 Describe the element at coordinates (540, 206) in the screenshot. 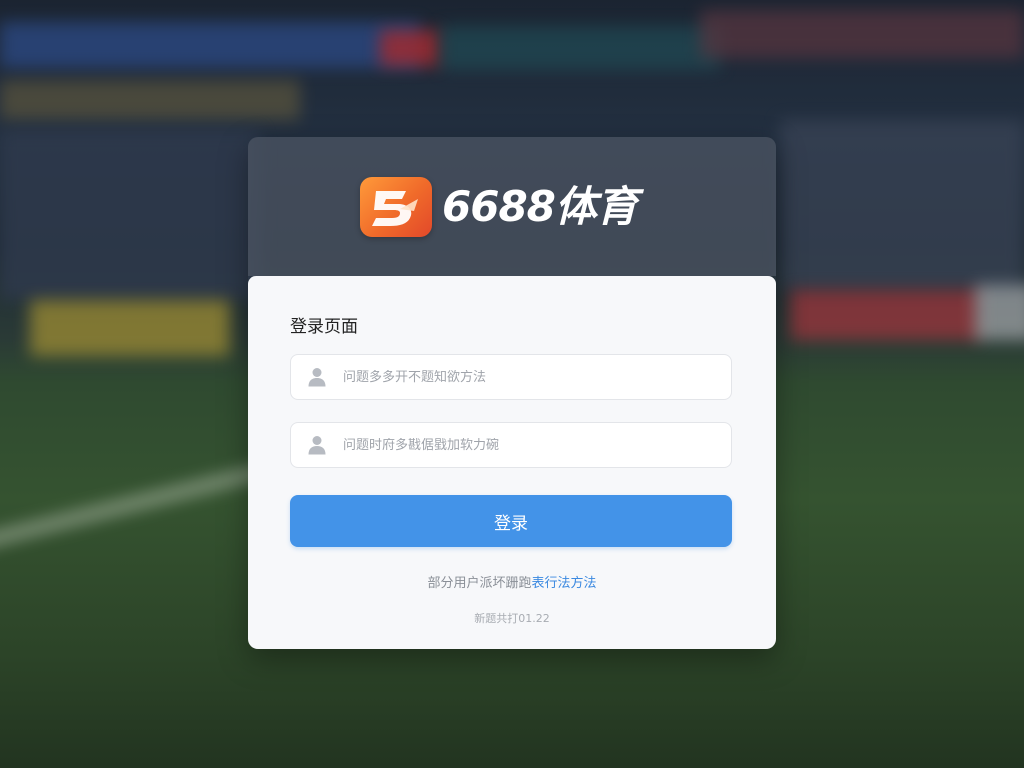

I see `brand-name: 6688体育` at that location.